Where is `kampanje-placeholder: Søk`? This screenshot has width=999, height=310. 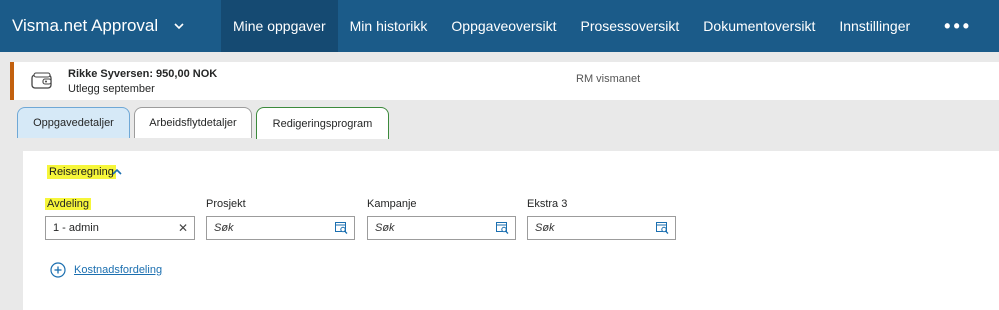 kampanje-placeholder: Søk is located at coordinates (385, 228).